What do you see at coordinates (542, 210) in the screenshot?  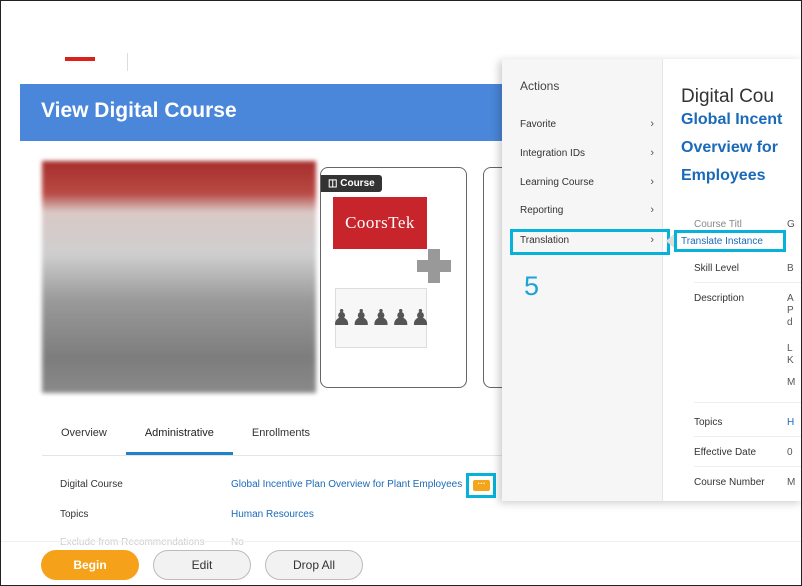 I see `action-label: Reporting` at bounding box center [542, 210].